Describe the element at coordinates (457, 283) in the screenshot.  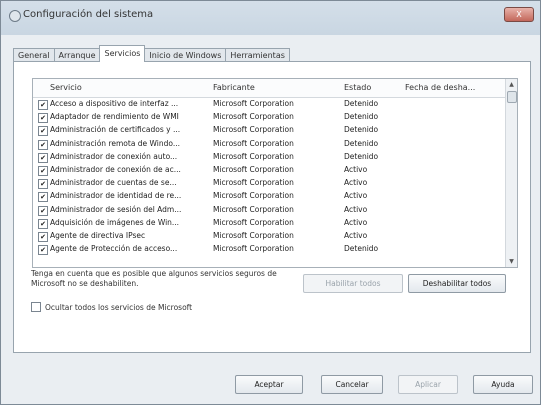
I see `disable-all-button: Deshabilitar todos` at that location.